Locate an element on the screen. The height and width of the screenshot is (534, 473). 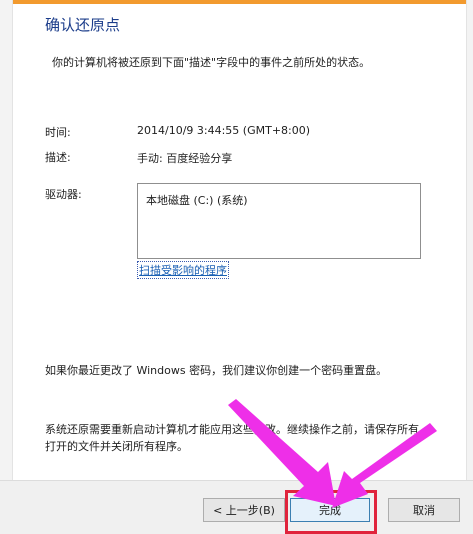
time-value: 2014/10/9 3:44:55 (GMT+8:00) is located at coordinates (224, 130).